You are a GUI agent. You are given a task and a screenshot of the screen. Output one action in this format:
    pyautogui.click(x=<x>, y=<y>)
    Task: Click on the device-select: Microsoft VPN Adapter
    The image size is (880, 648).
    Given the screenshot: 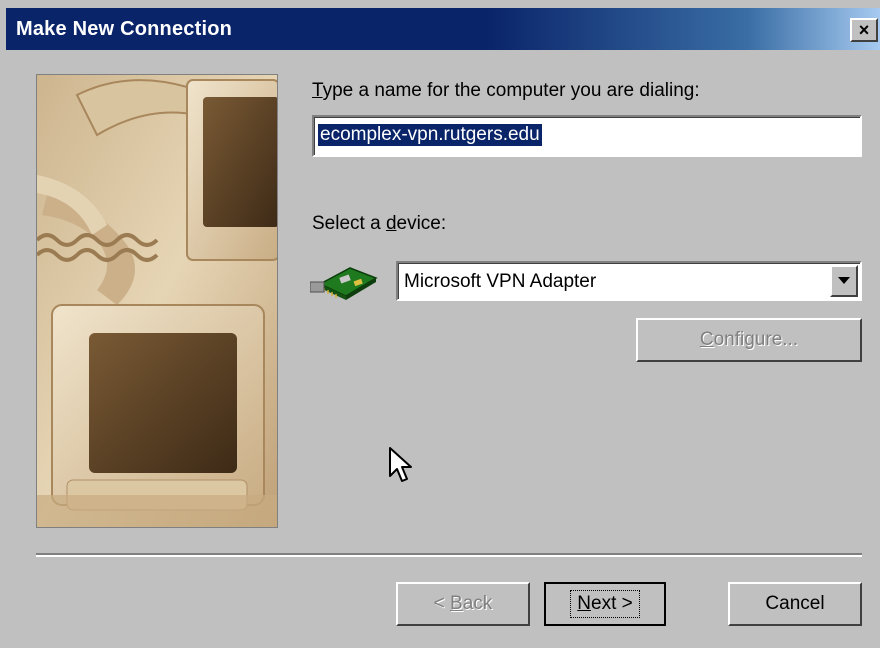 What is the action you would take?
    pyautogui.click(x=629, y=281)
    